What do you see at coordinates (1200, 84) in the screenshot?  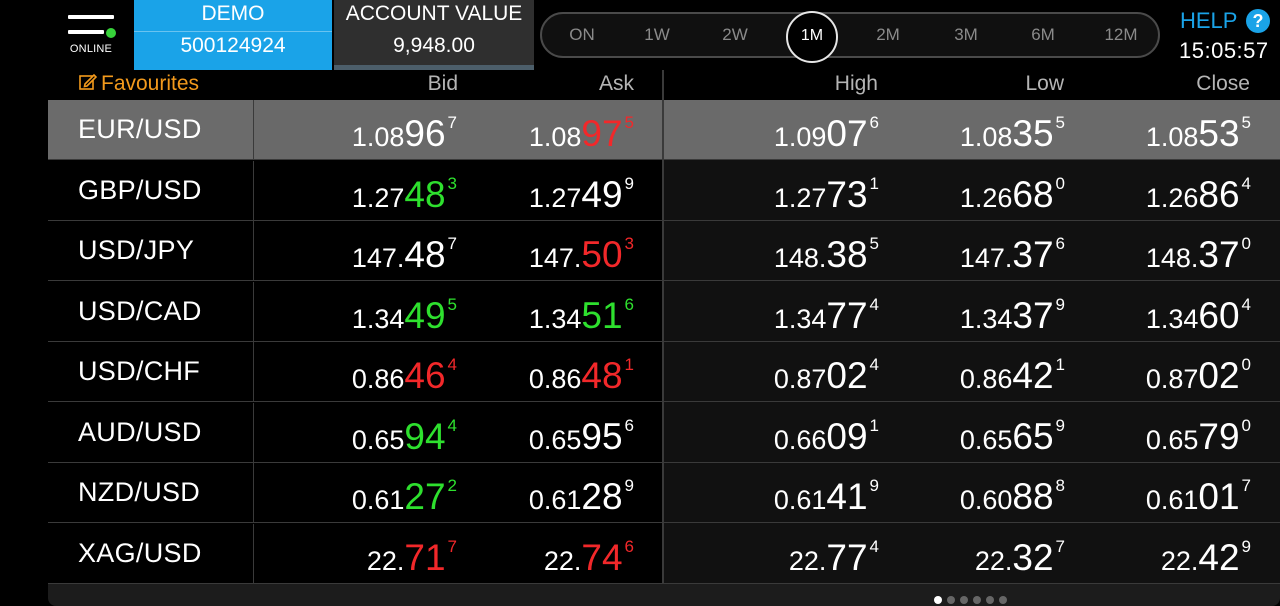 I see `col-header-close: Close` at bounding box center [1200, 84].